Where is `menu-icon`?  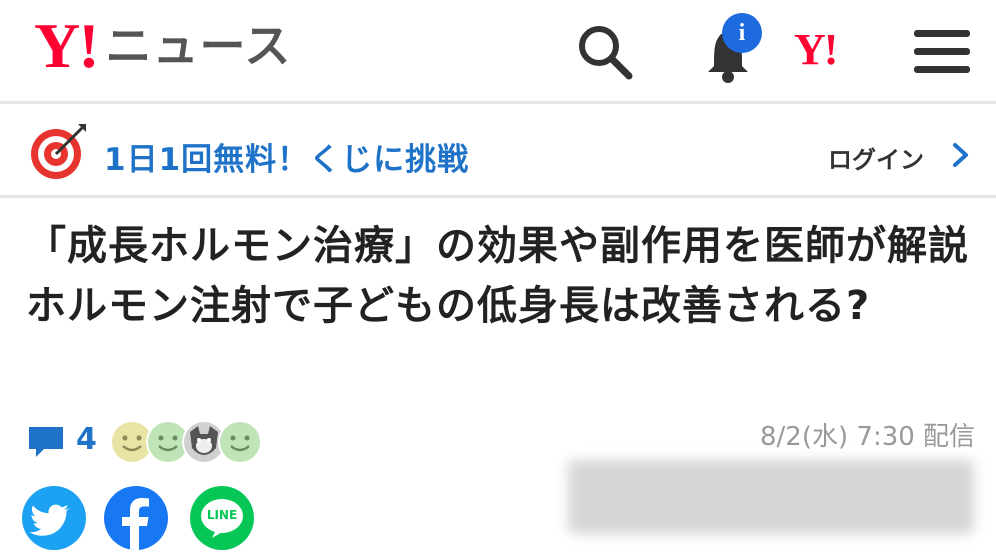 menu-icon is located at coordinates (942, 52).